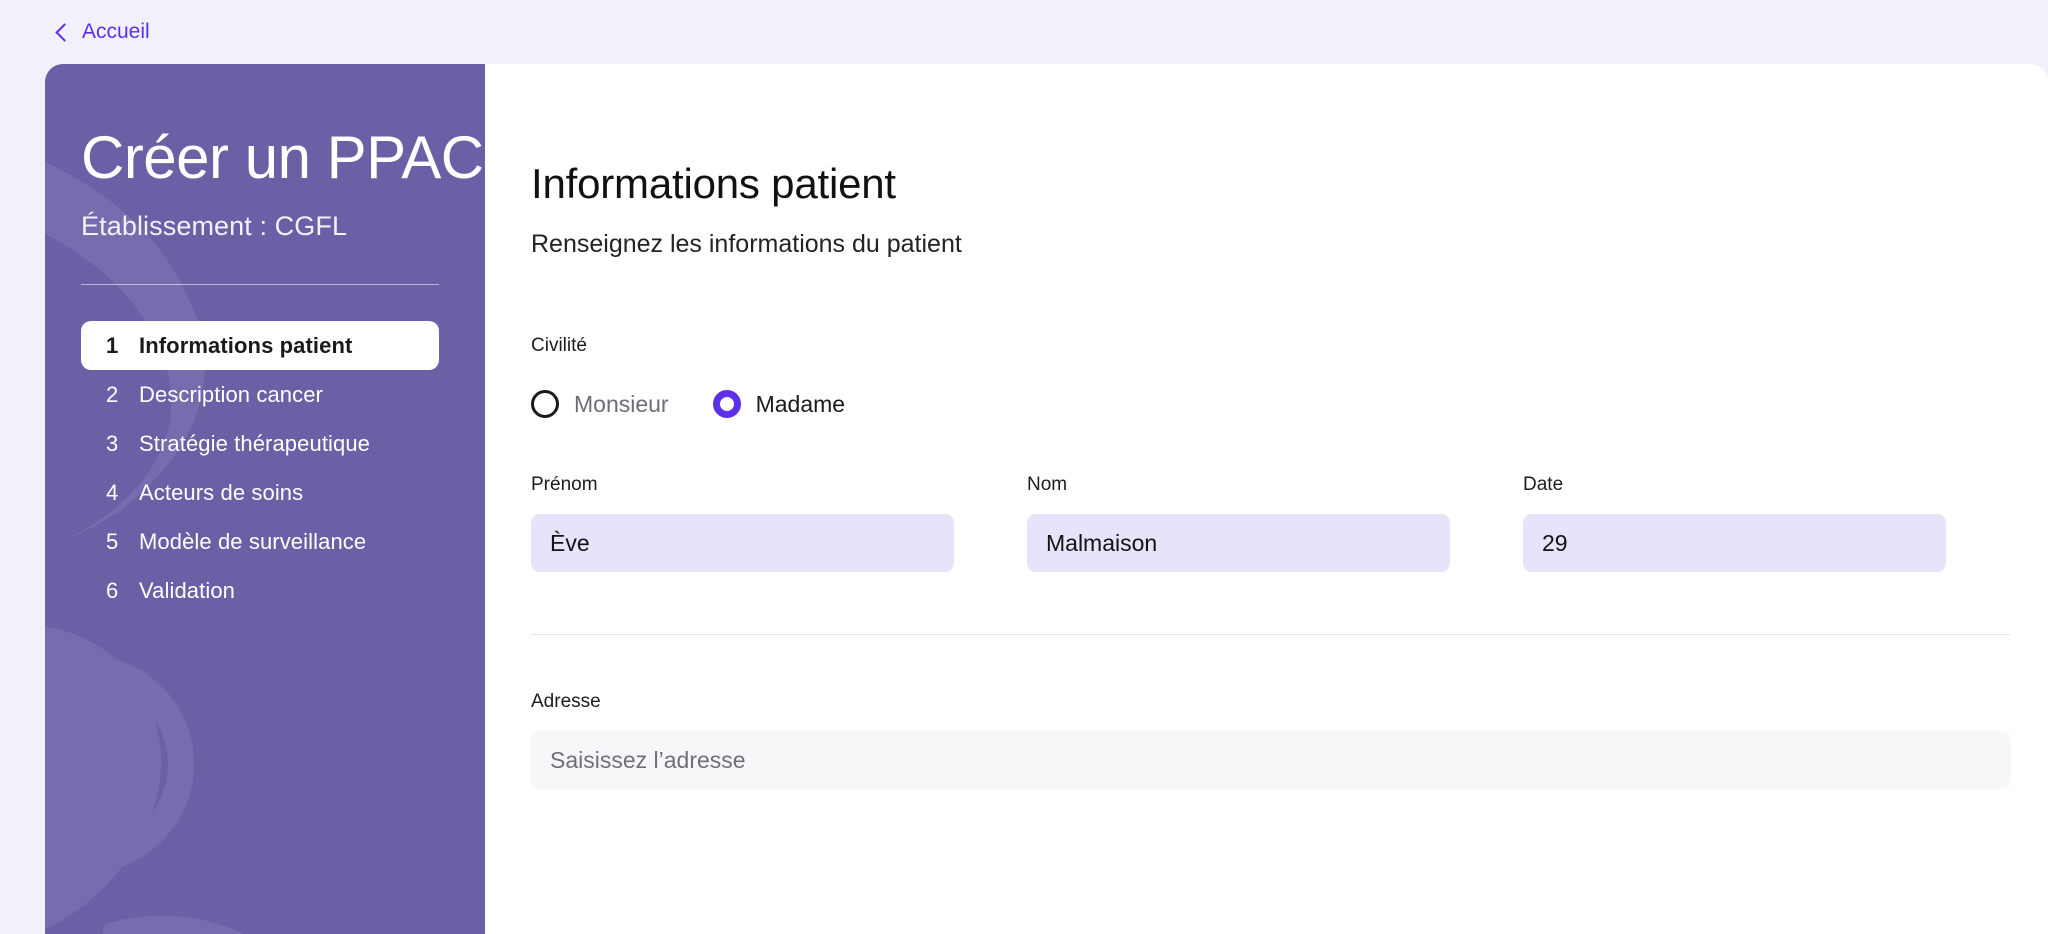 This screenshot has height=934, width=2048. I want to click on sidebar-step-informations-patient: 1 Informations patient, so click(260, 345).